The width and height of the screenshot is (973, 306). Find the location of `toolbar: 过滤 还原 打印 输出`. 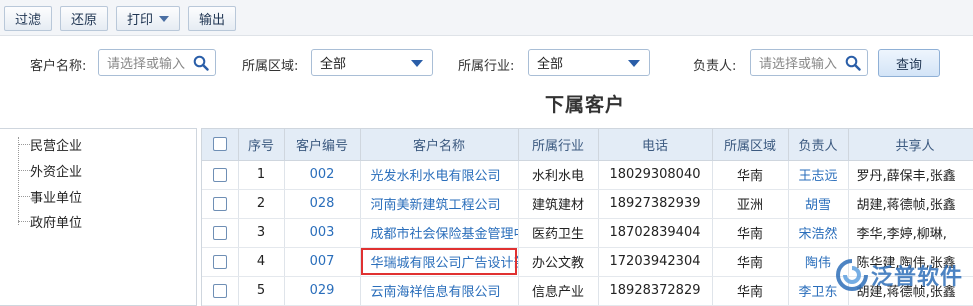

toolbar: 过滤 还原 打印 输出 is located at coordinates (486, 18).